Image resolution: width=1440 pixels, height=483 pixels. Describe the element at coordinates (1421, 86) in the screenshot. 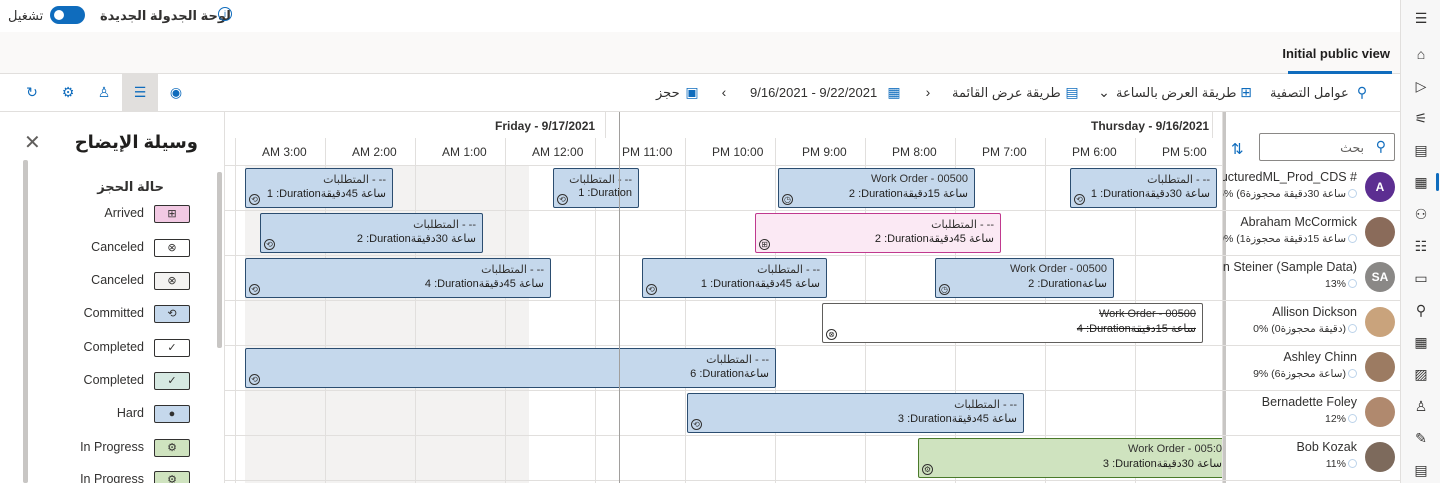

I see `play-icon: ▷` at that location.